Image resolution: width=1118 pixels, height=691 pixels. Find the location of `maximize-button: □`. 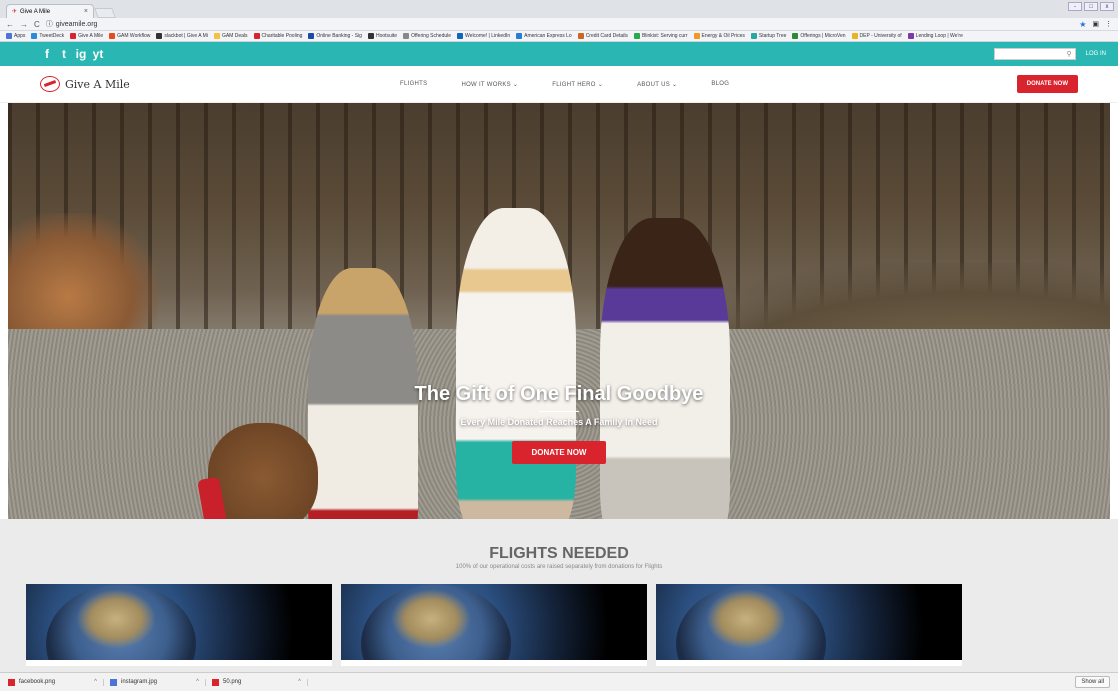

maximize-button: □ is located at coordinates (1091, 6).